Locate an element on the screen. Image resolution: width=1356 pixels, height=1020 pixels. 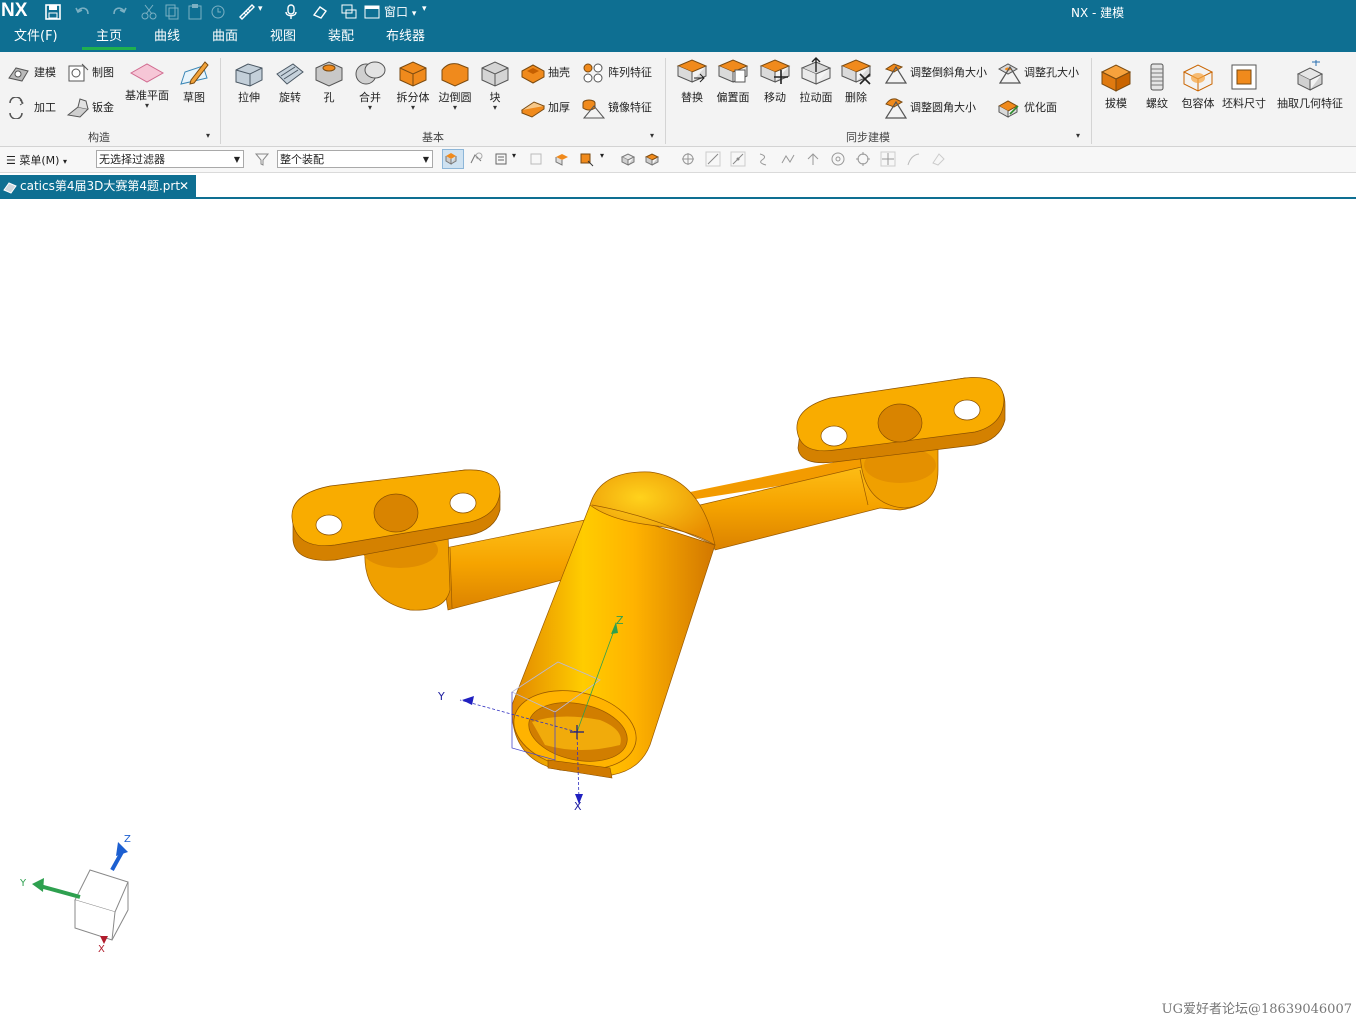
unite-dropdown-icon: ▾ is located at coordinates (370, 108).